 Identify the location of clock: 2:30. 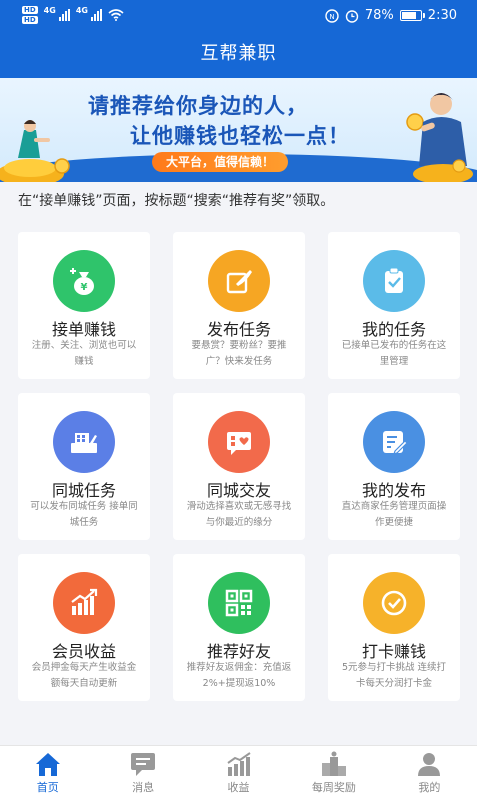
(442, 15).